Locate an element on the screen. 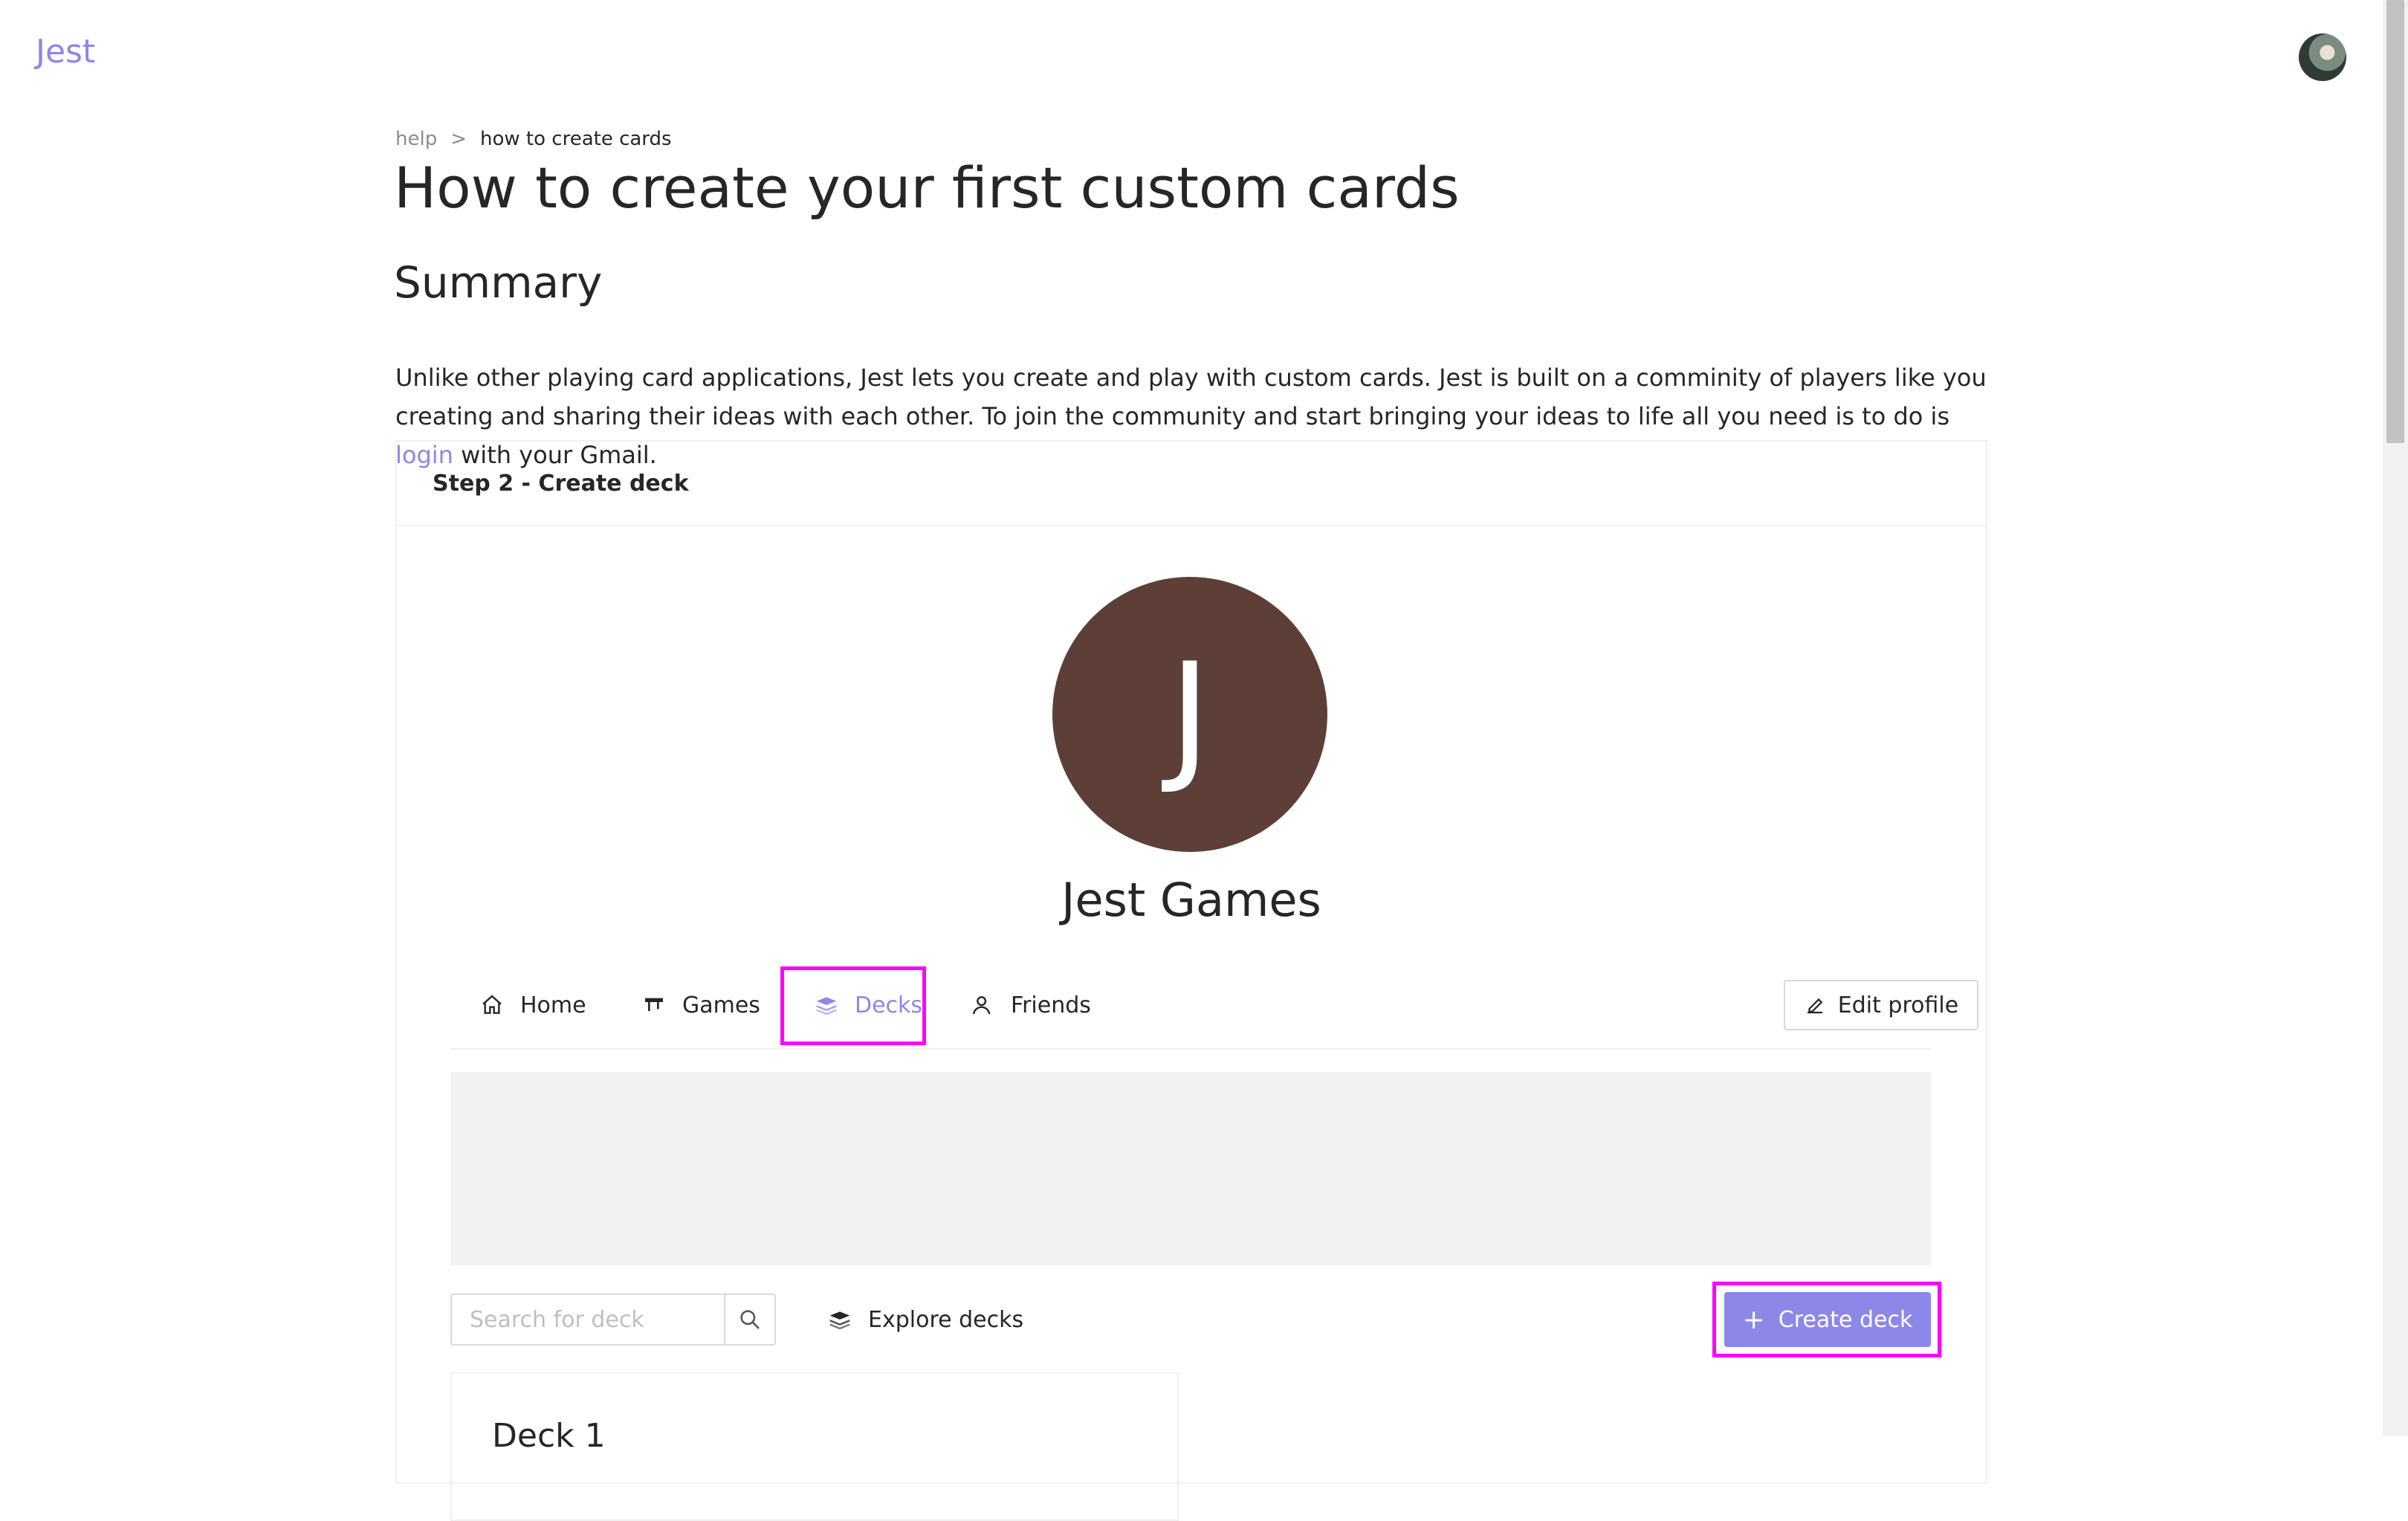 The height and width of the screenshot is (1521, 2408). summary-heading: Summary is located at coordinates (499, 282).